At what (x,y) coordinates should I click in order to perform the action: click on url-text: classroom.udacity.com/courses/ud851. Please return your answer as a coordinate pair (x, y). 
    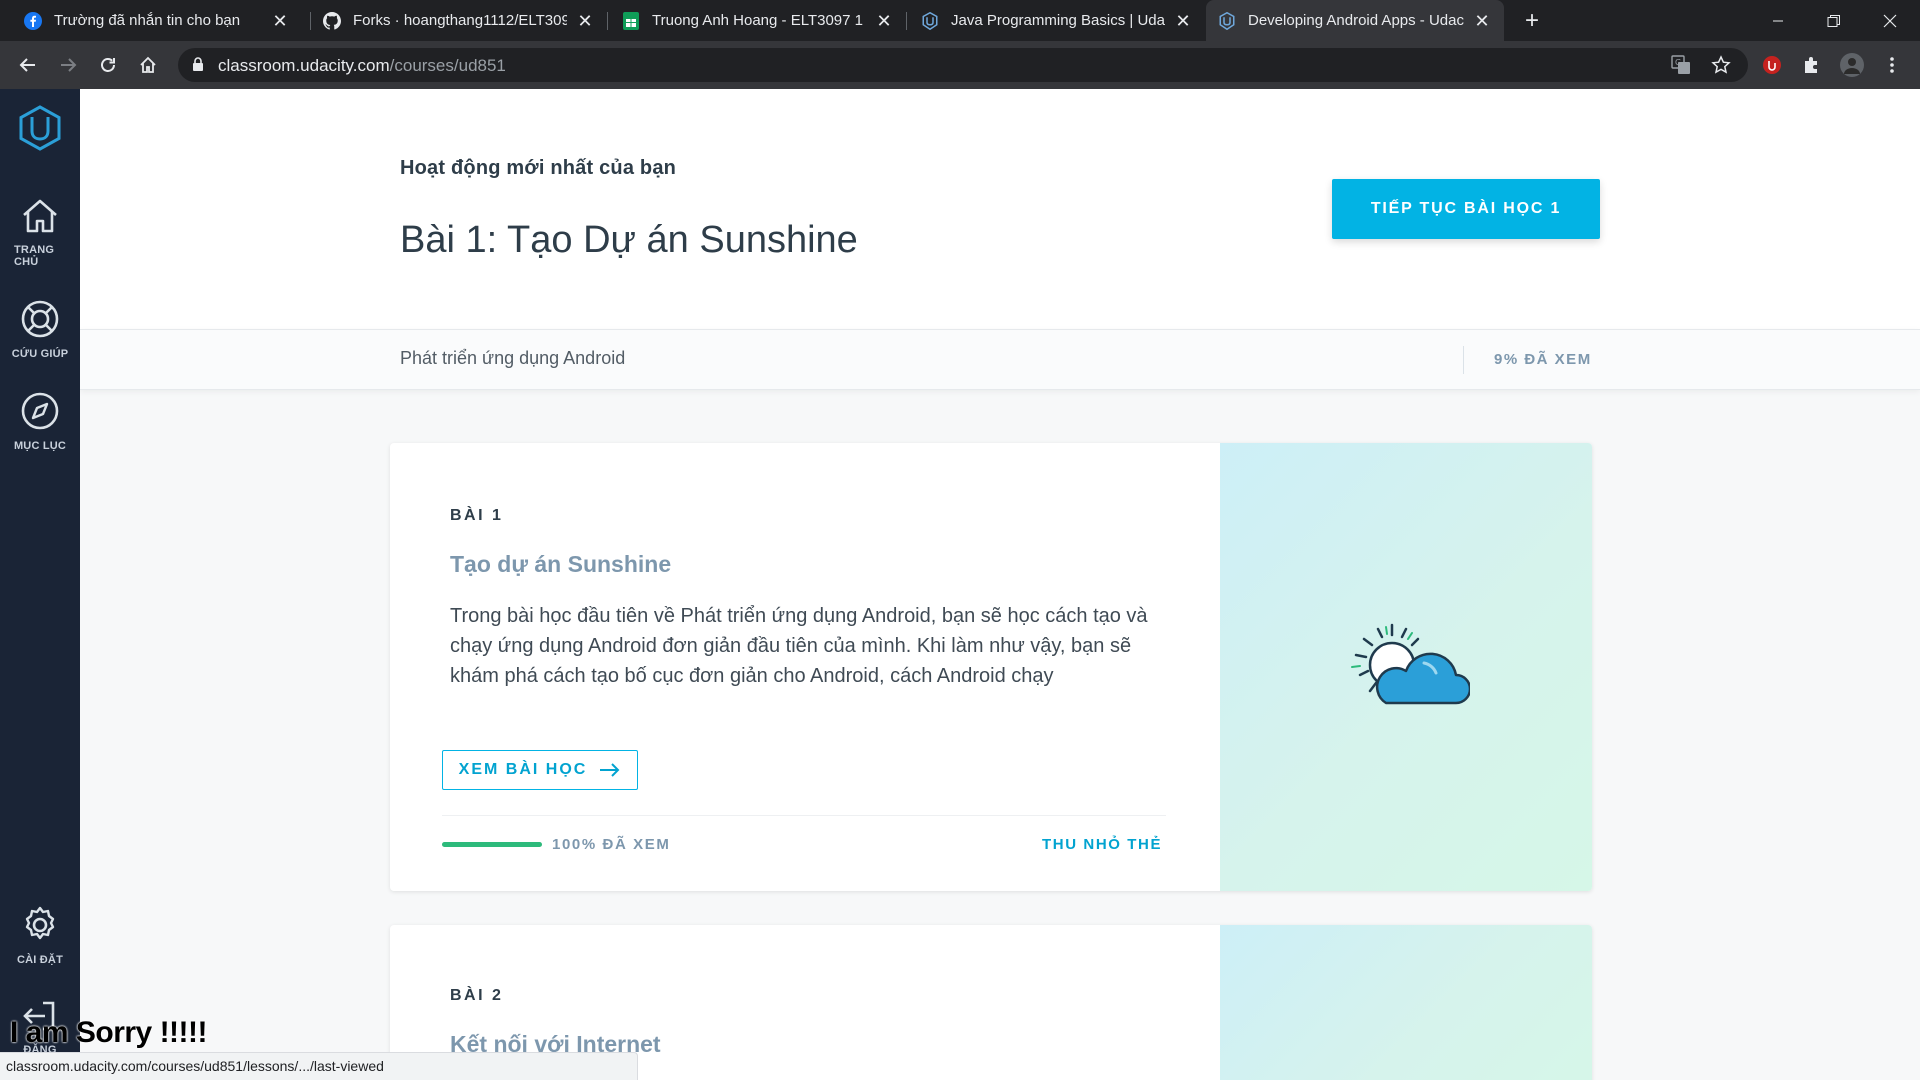
    Looking at the image, I should click on (362, 66).